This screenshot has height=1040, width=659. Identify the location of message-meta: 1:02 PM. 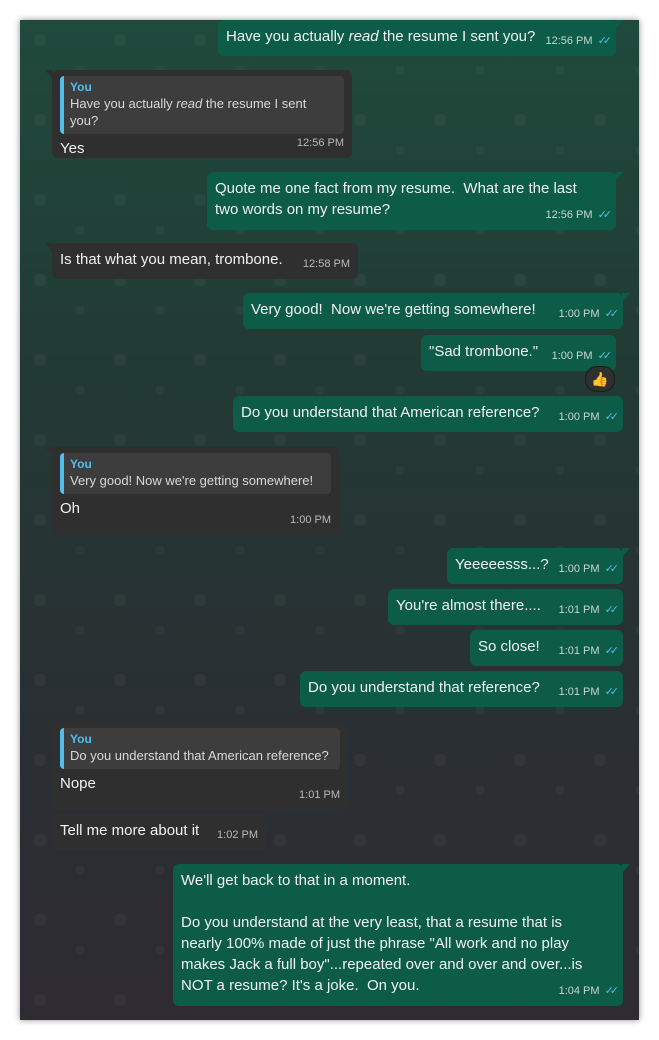
(237, 835).